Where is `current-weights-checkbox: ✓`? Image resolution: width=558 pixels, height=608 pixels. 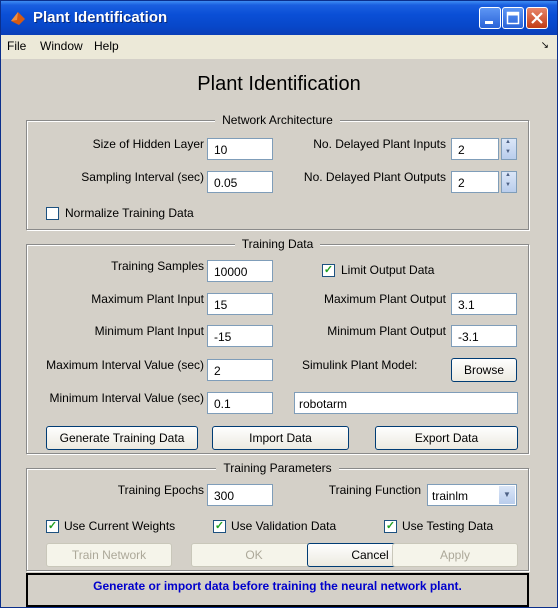
current-weights-checkbox: ✓ is located at coordinates (52, 526).